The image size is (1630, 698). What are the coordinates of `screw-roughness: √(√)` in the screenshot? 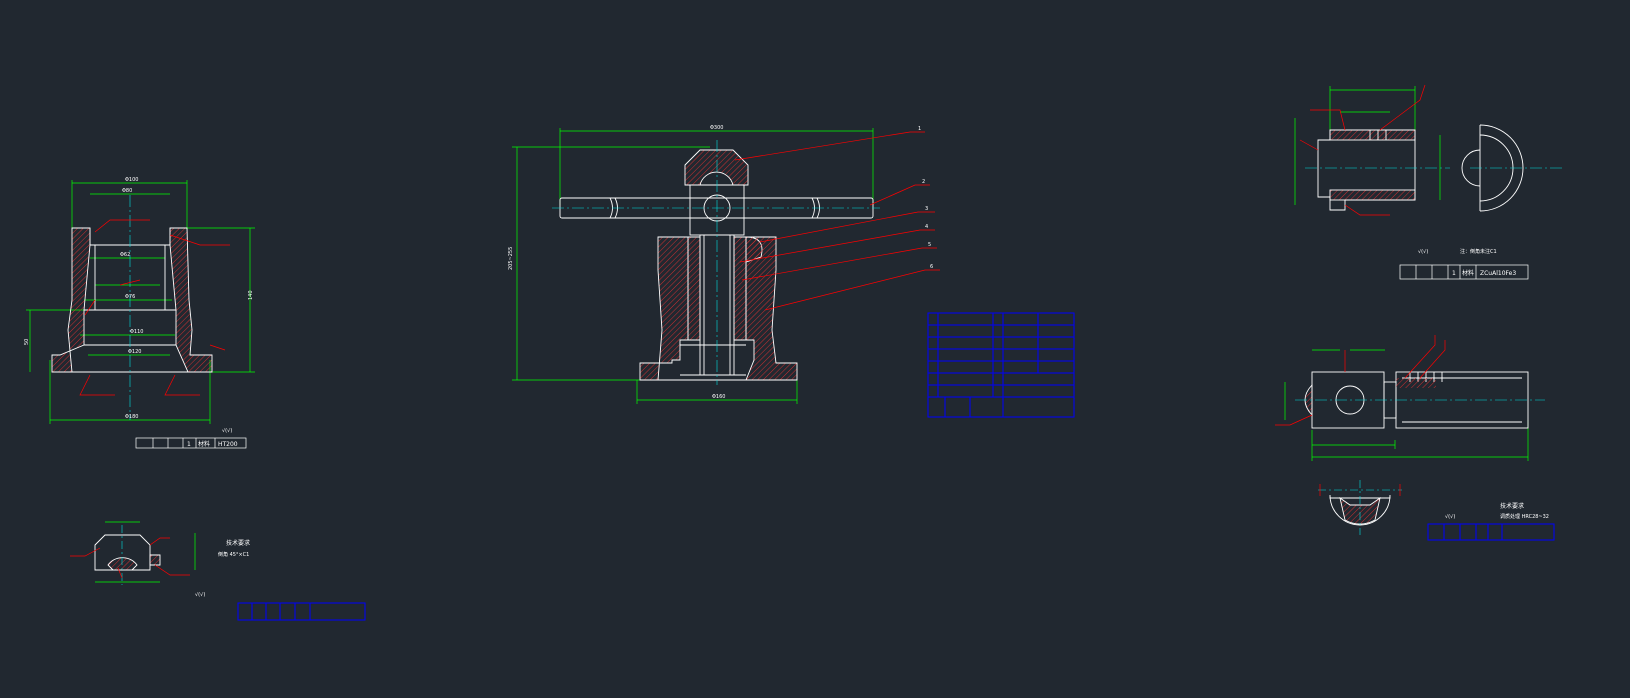 It's located at (1450, 517).